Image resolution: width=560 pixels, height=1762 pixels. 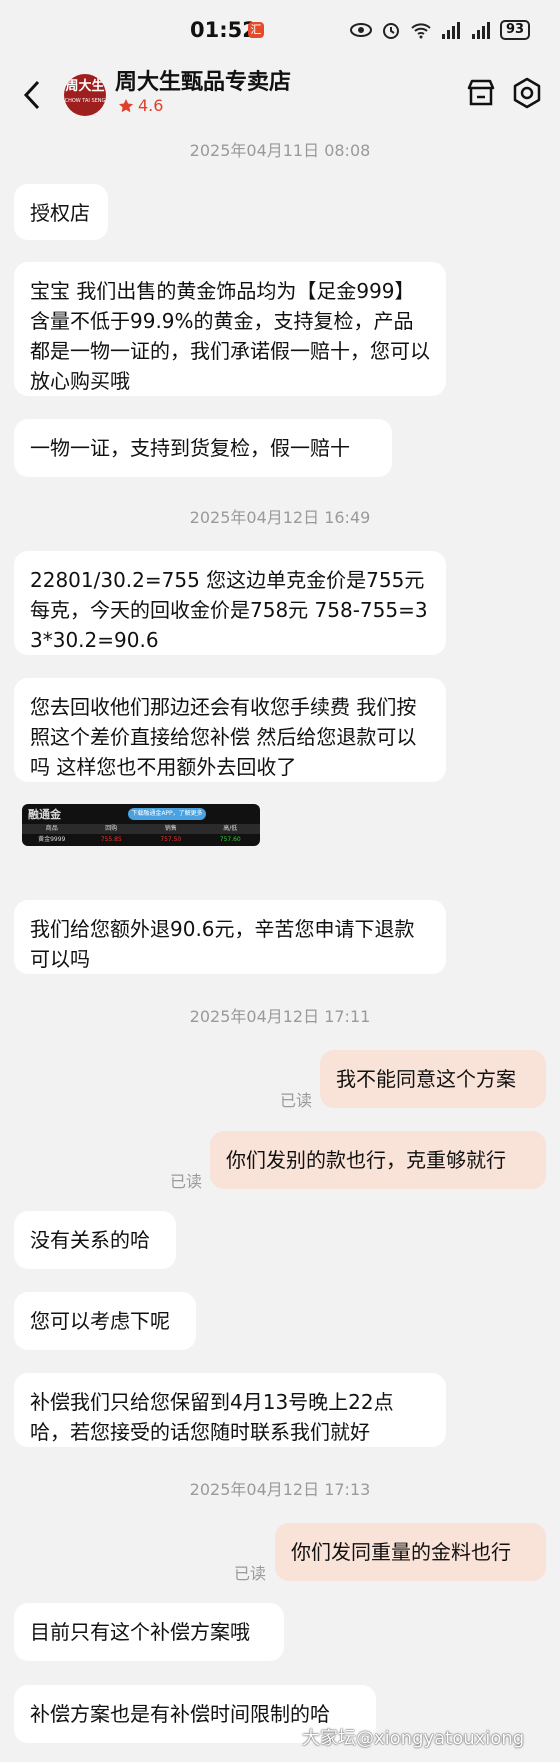 What do you see at coordinates (33, 95) in the screenshot?
I see `back-arrow-icon` at bounding box center [33, 95].